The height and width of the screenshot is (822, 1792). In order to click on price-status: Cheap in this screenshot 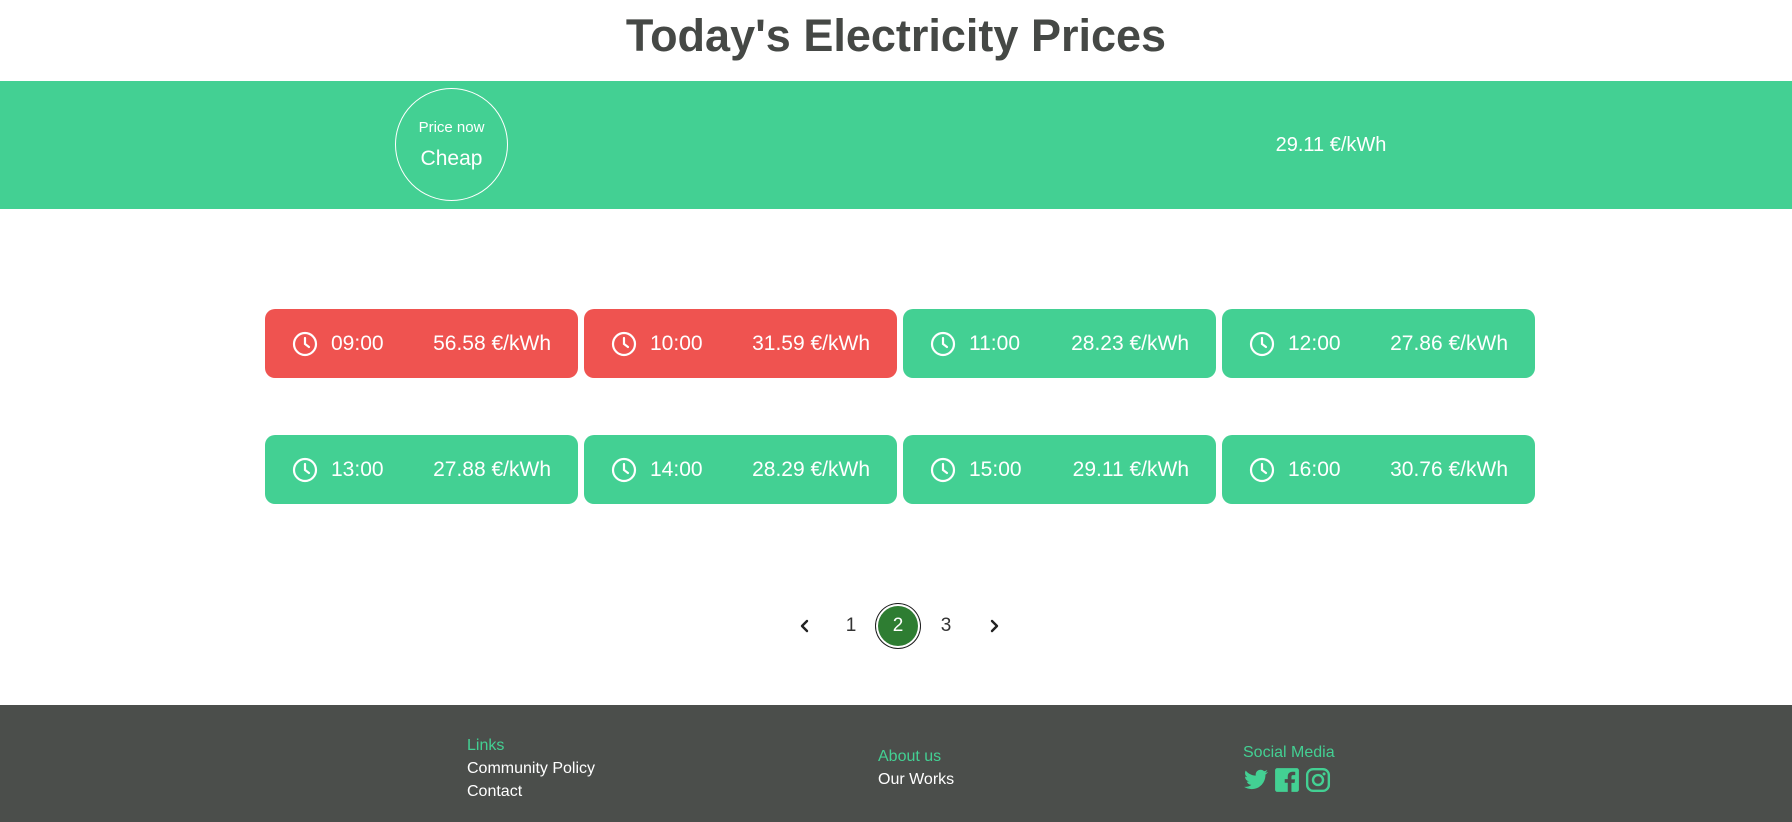, I will do `click(451, 158)`.